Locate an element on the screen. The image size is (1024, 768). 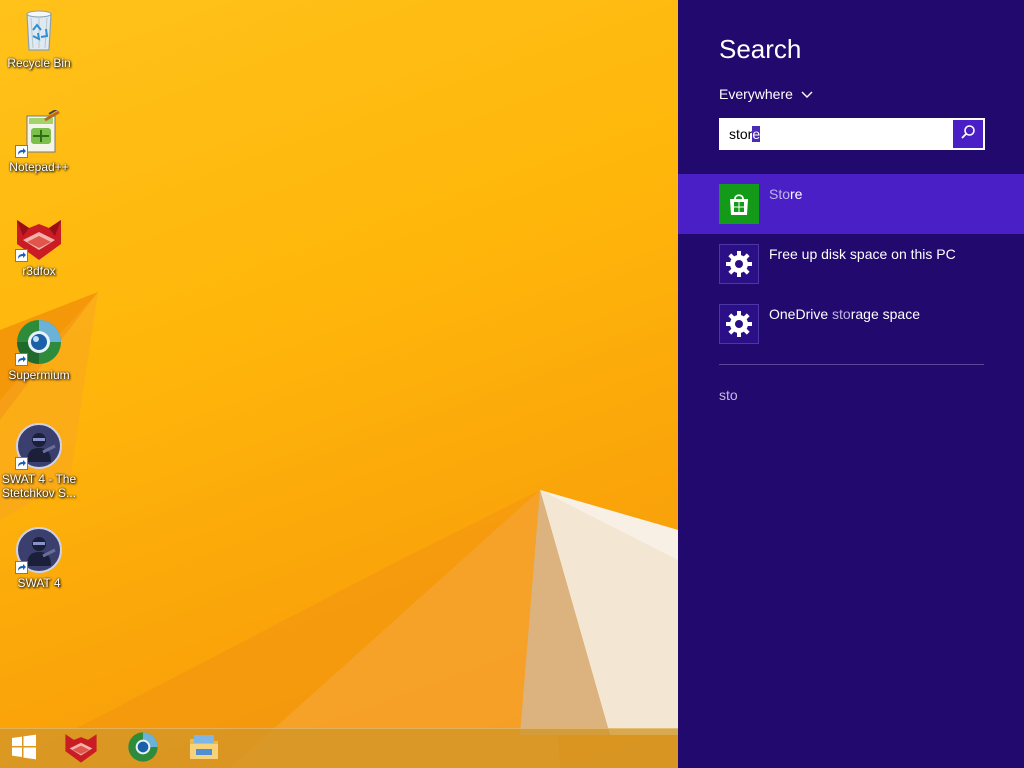
desktop-icon-notepadpp: Notepad++ is located at coordinates (39, 140).